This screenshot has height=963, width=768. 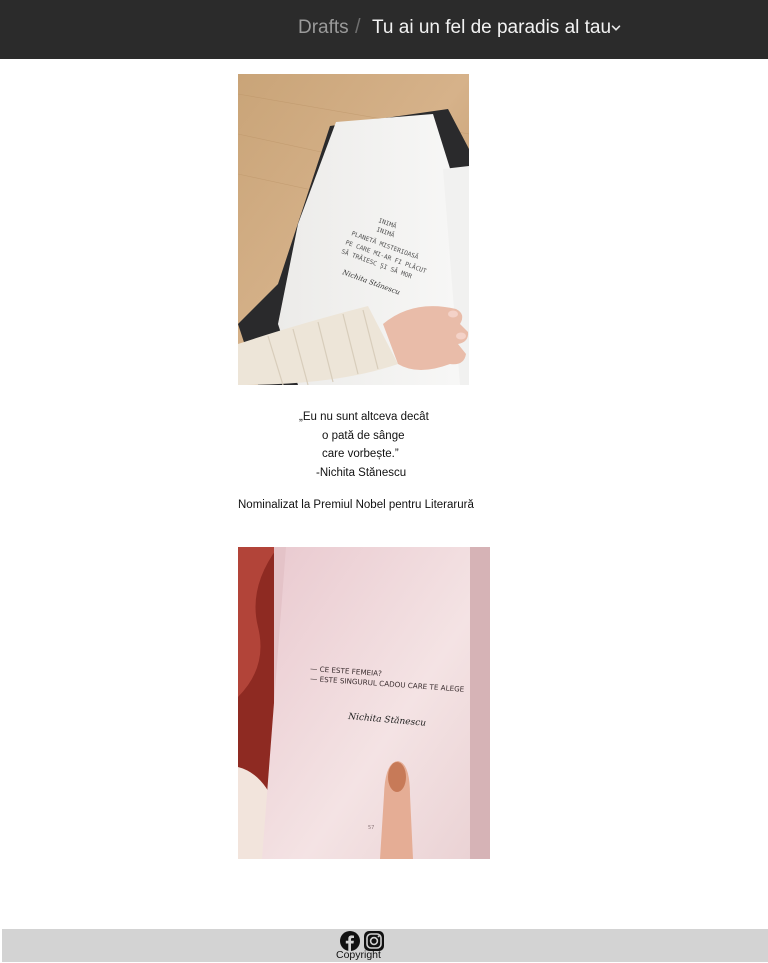 What do you see at coordinates (363, 436) in the screenshot?
I see `quote-line: o pată de sânge` at bounding box center [363, 436].